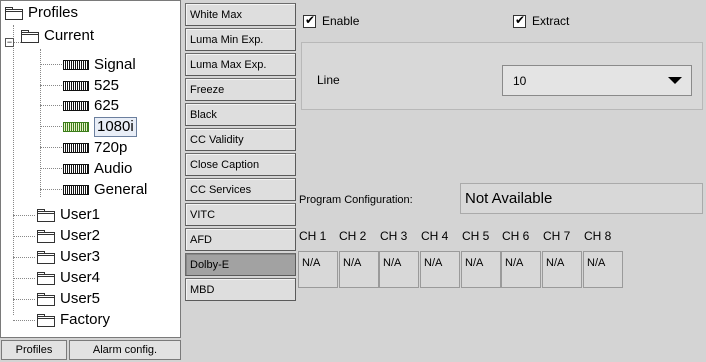 The image size is (706, 362). I want to click on tree-node-1080i: 1080i, so click(100, 127).